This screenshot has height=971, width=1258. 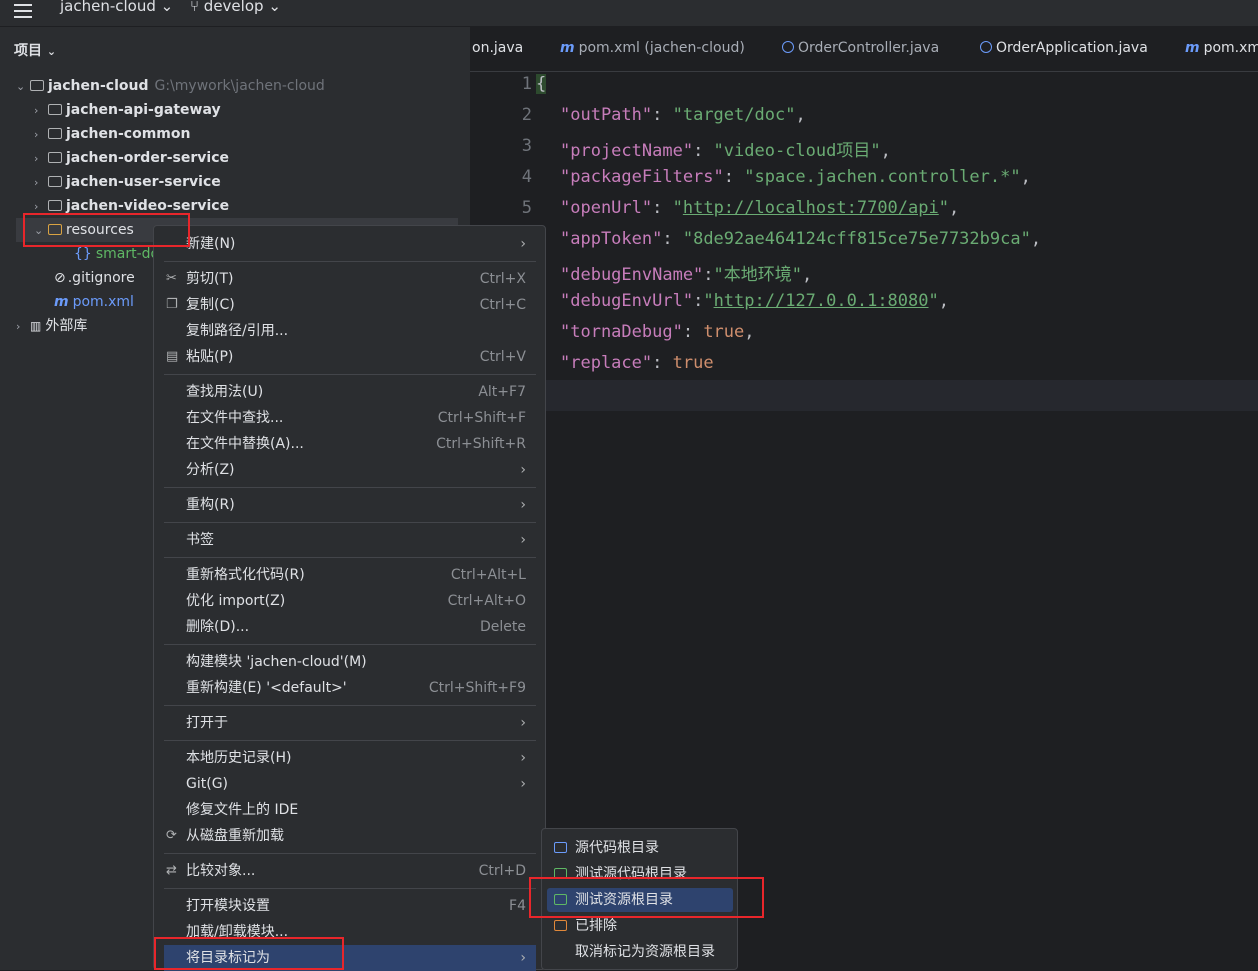 I want to click on branch-switcher: ⑂ develop ⌄, so click(x=235, y=7).